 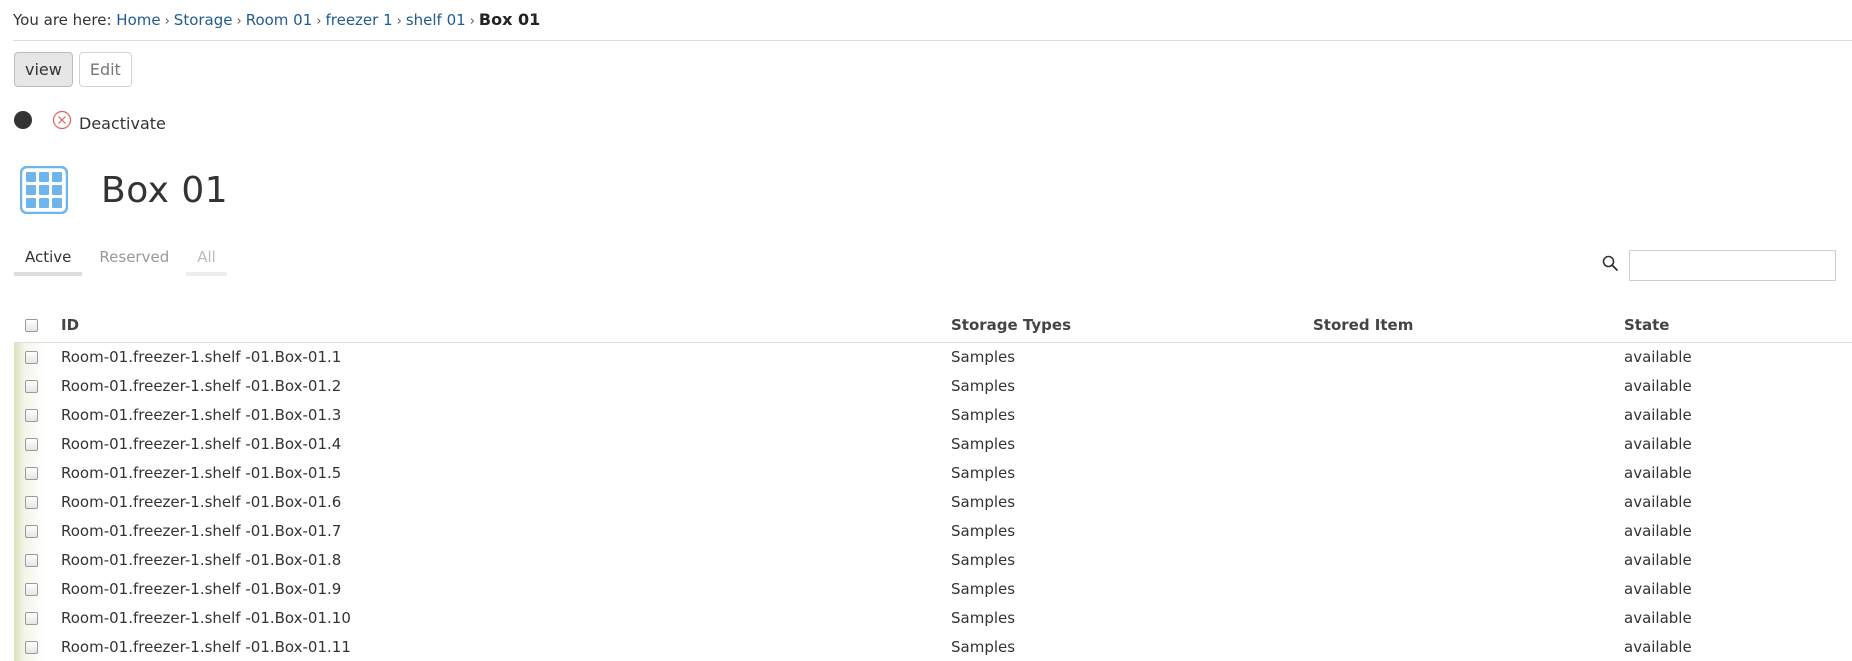 What do you see at coordinates (506, 530) in the screenshot?
I see `cell-id: Room-01.freezer-1.shelf -01.Box-01.7` at bounding box center [506, 530].